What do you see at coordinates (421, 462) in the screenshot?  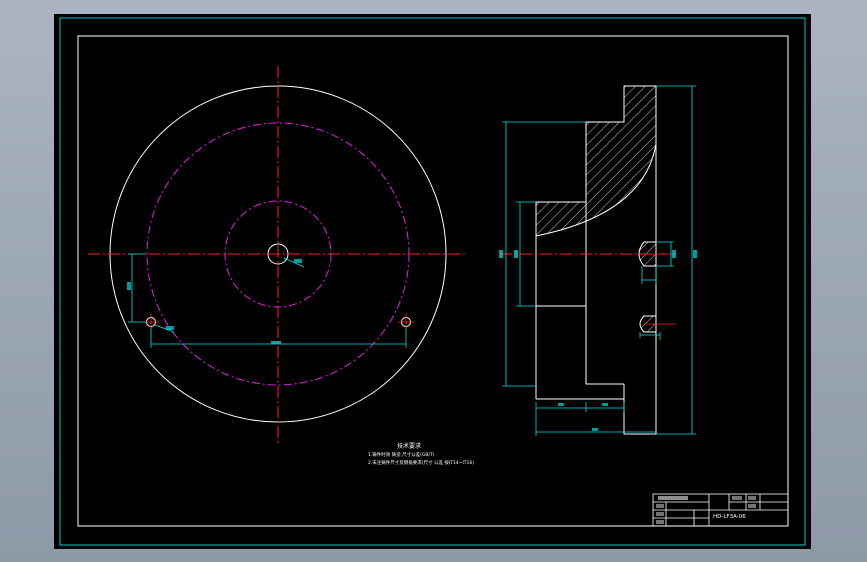 I see `notes-line-2: 2.未注铸件尺寸及倒角要求(尺寸 公差 按IT14~IT16)` at bounding box center [421, 462].